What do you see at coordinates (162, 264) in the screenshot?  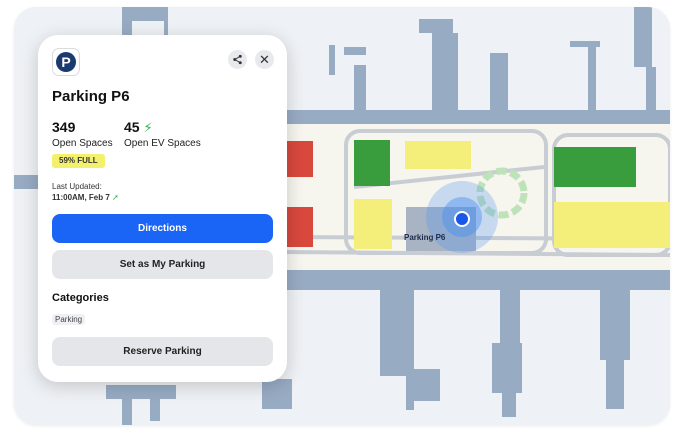 I see `set-my-parking-button: Set as My Parking` at bounding box center [162, 264].